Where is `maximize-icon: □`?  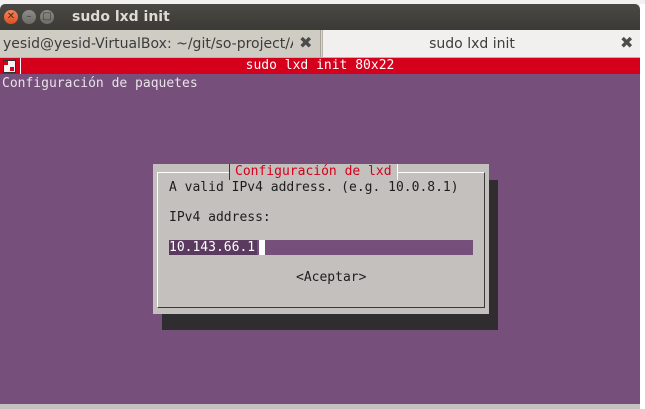
maximize-icon: □ is located at coordinates (47, 16).